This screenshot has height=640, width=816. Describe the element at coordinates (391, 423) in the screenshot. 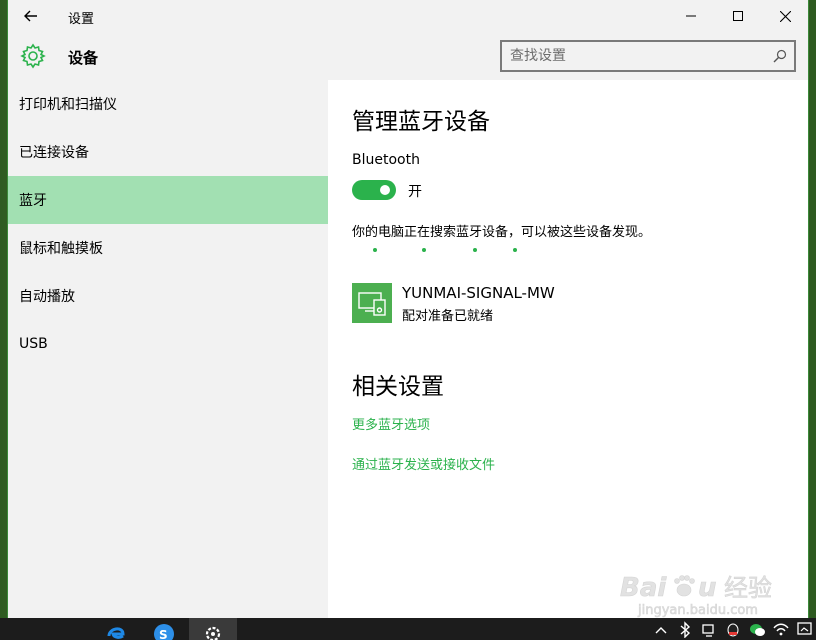

I see `more-bluetooth-options-link: 更多蓝牙选项` at that location.